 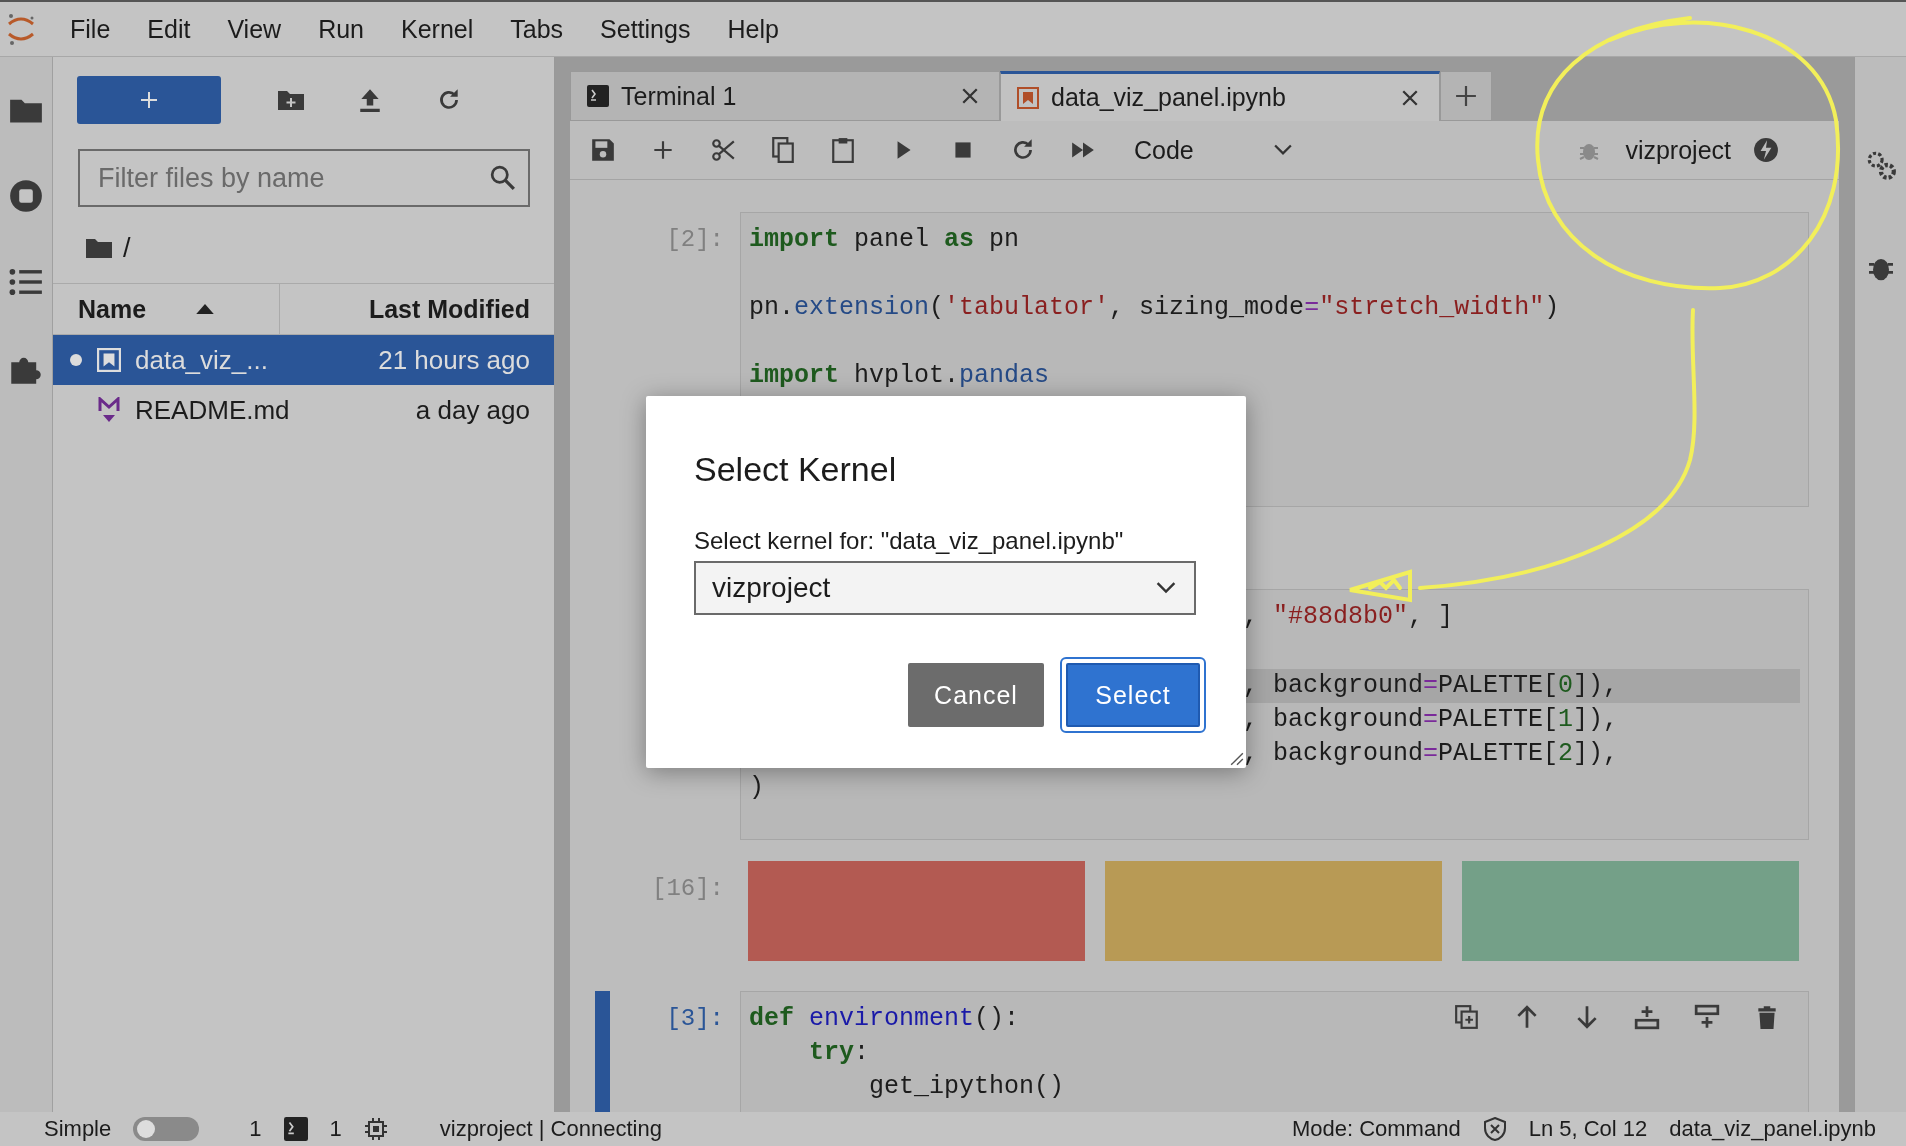 What do you see at coordinates (1348, 616) in the screenshot?
I see `code-line: , "#88d8b0", ]` at bounding box center [1348, 616].